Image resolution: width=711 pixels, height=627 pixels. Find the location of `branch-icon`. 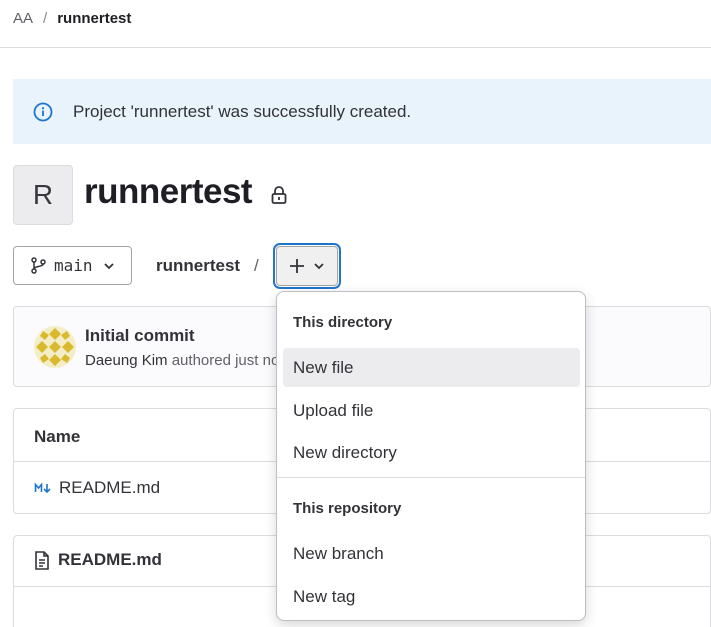

branch-icon is located at coordinates (38, 265).